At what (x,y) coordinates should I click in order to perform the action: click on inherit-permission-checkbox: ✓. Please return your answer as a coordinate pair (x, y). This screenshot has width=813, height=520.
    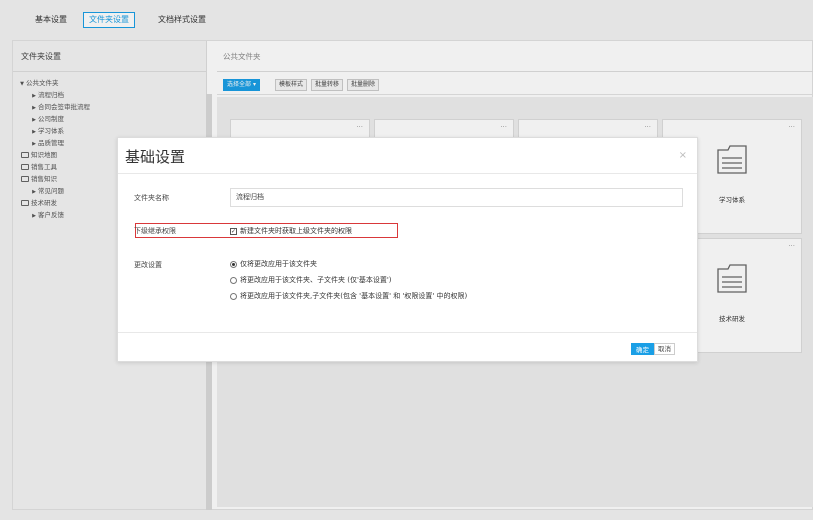
    Looking at the image, I should click on (233, 231).